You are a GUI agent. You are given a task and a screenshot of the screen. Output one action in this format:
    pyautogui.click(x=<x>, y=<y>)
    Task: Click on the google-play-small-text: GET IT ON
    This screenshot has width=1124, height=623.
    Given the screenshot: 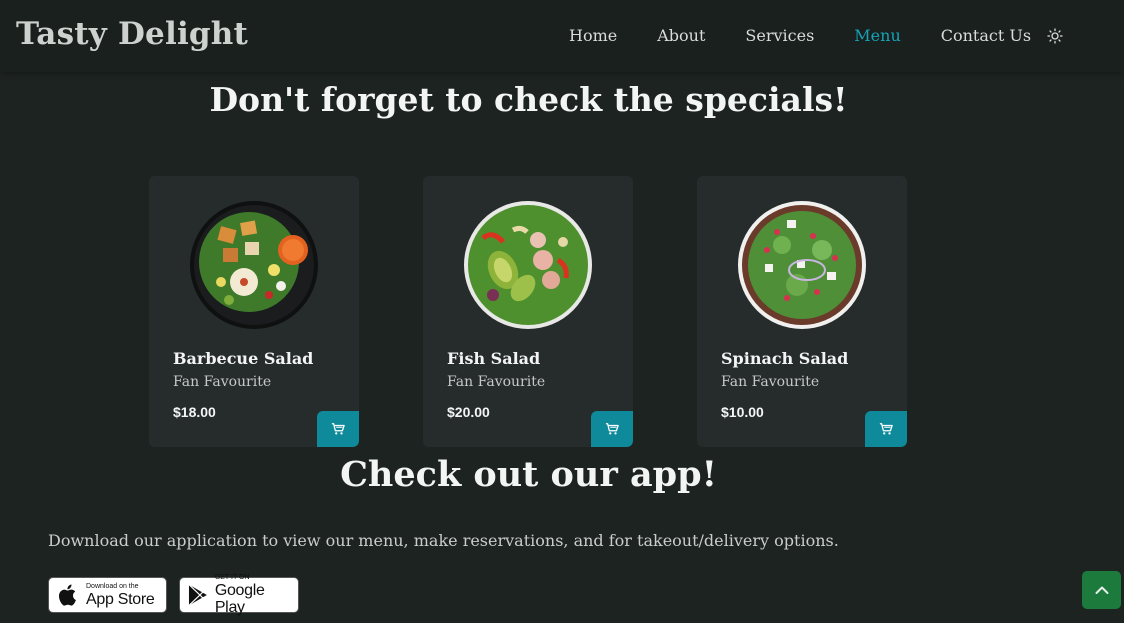 What is the action you would take?
    pyautogui.click(x=232, y=577)
    